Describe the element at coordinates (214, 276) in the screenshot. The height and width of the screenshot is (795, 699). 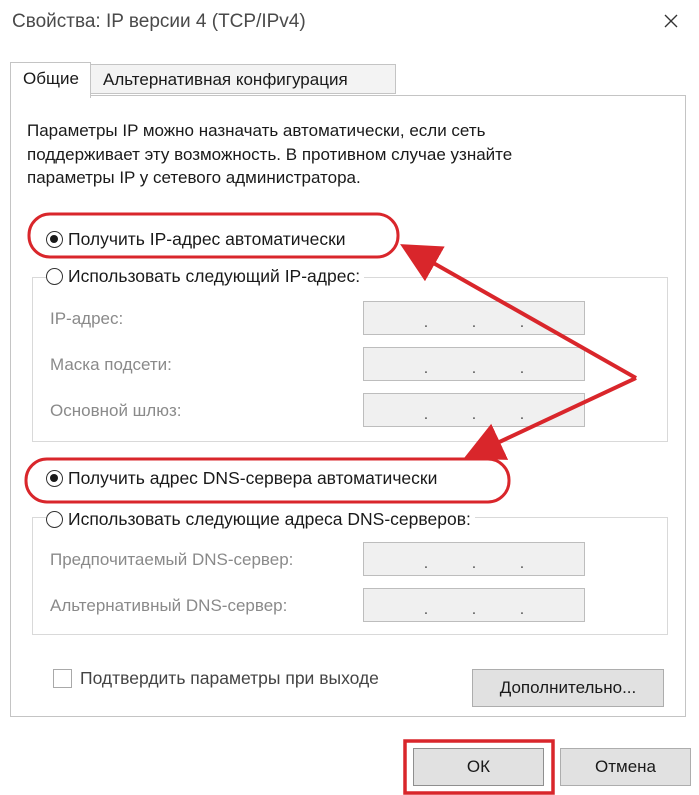
I see `ip-manual-label: Использовать следующий IP-адрес:` at that location.